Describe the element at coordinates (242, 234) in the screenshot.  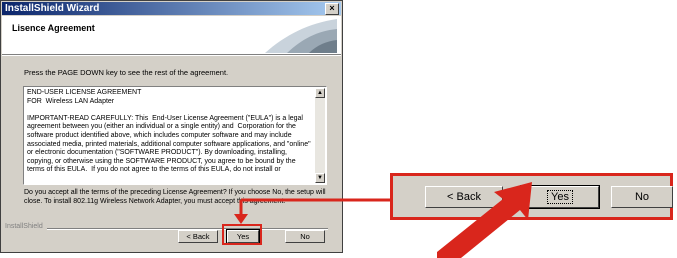
I see `yes-highlight-box` at that location.